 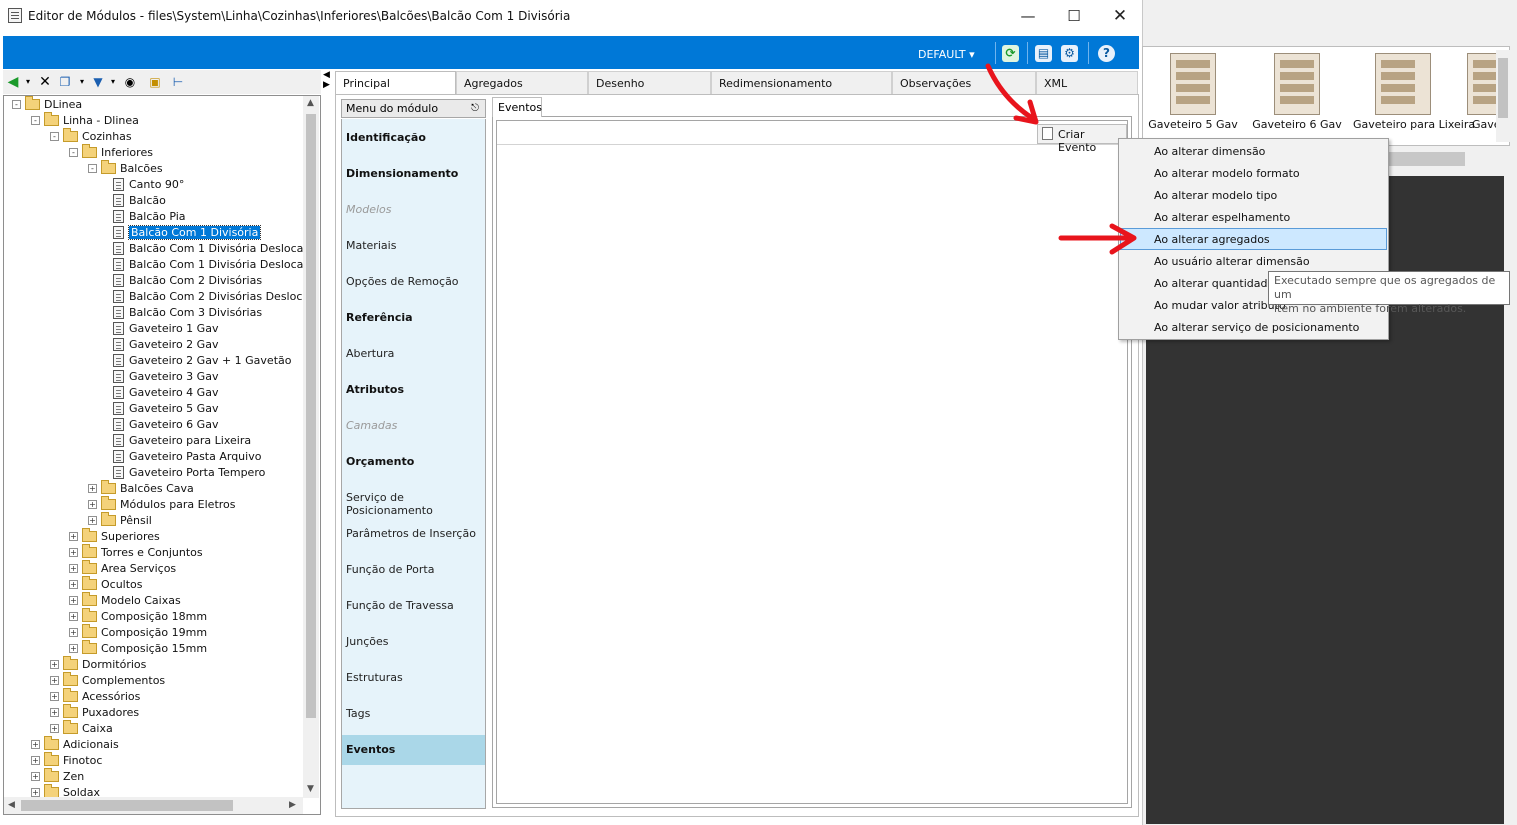 What do you see at coordinates (801, 82) in the screenshot?
I see `tab-redimensionamento: Redimensionamento` at bounding box center [801, 82].